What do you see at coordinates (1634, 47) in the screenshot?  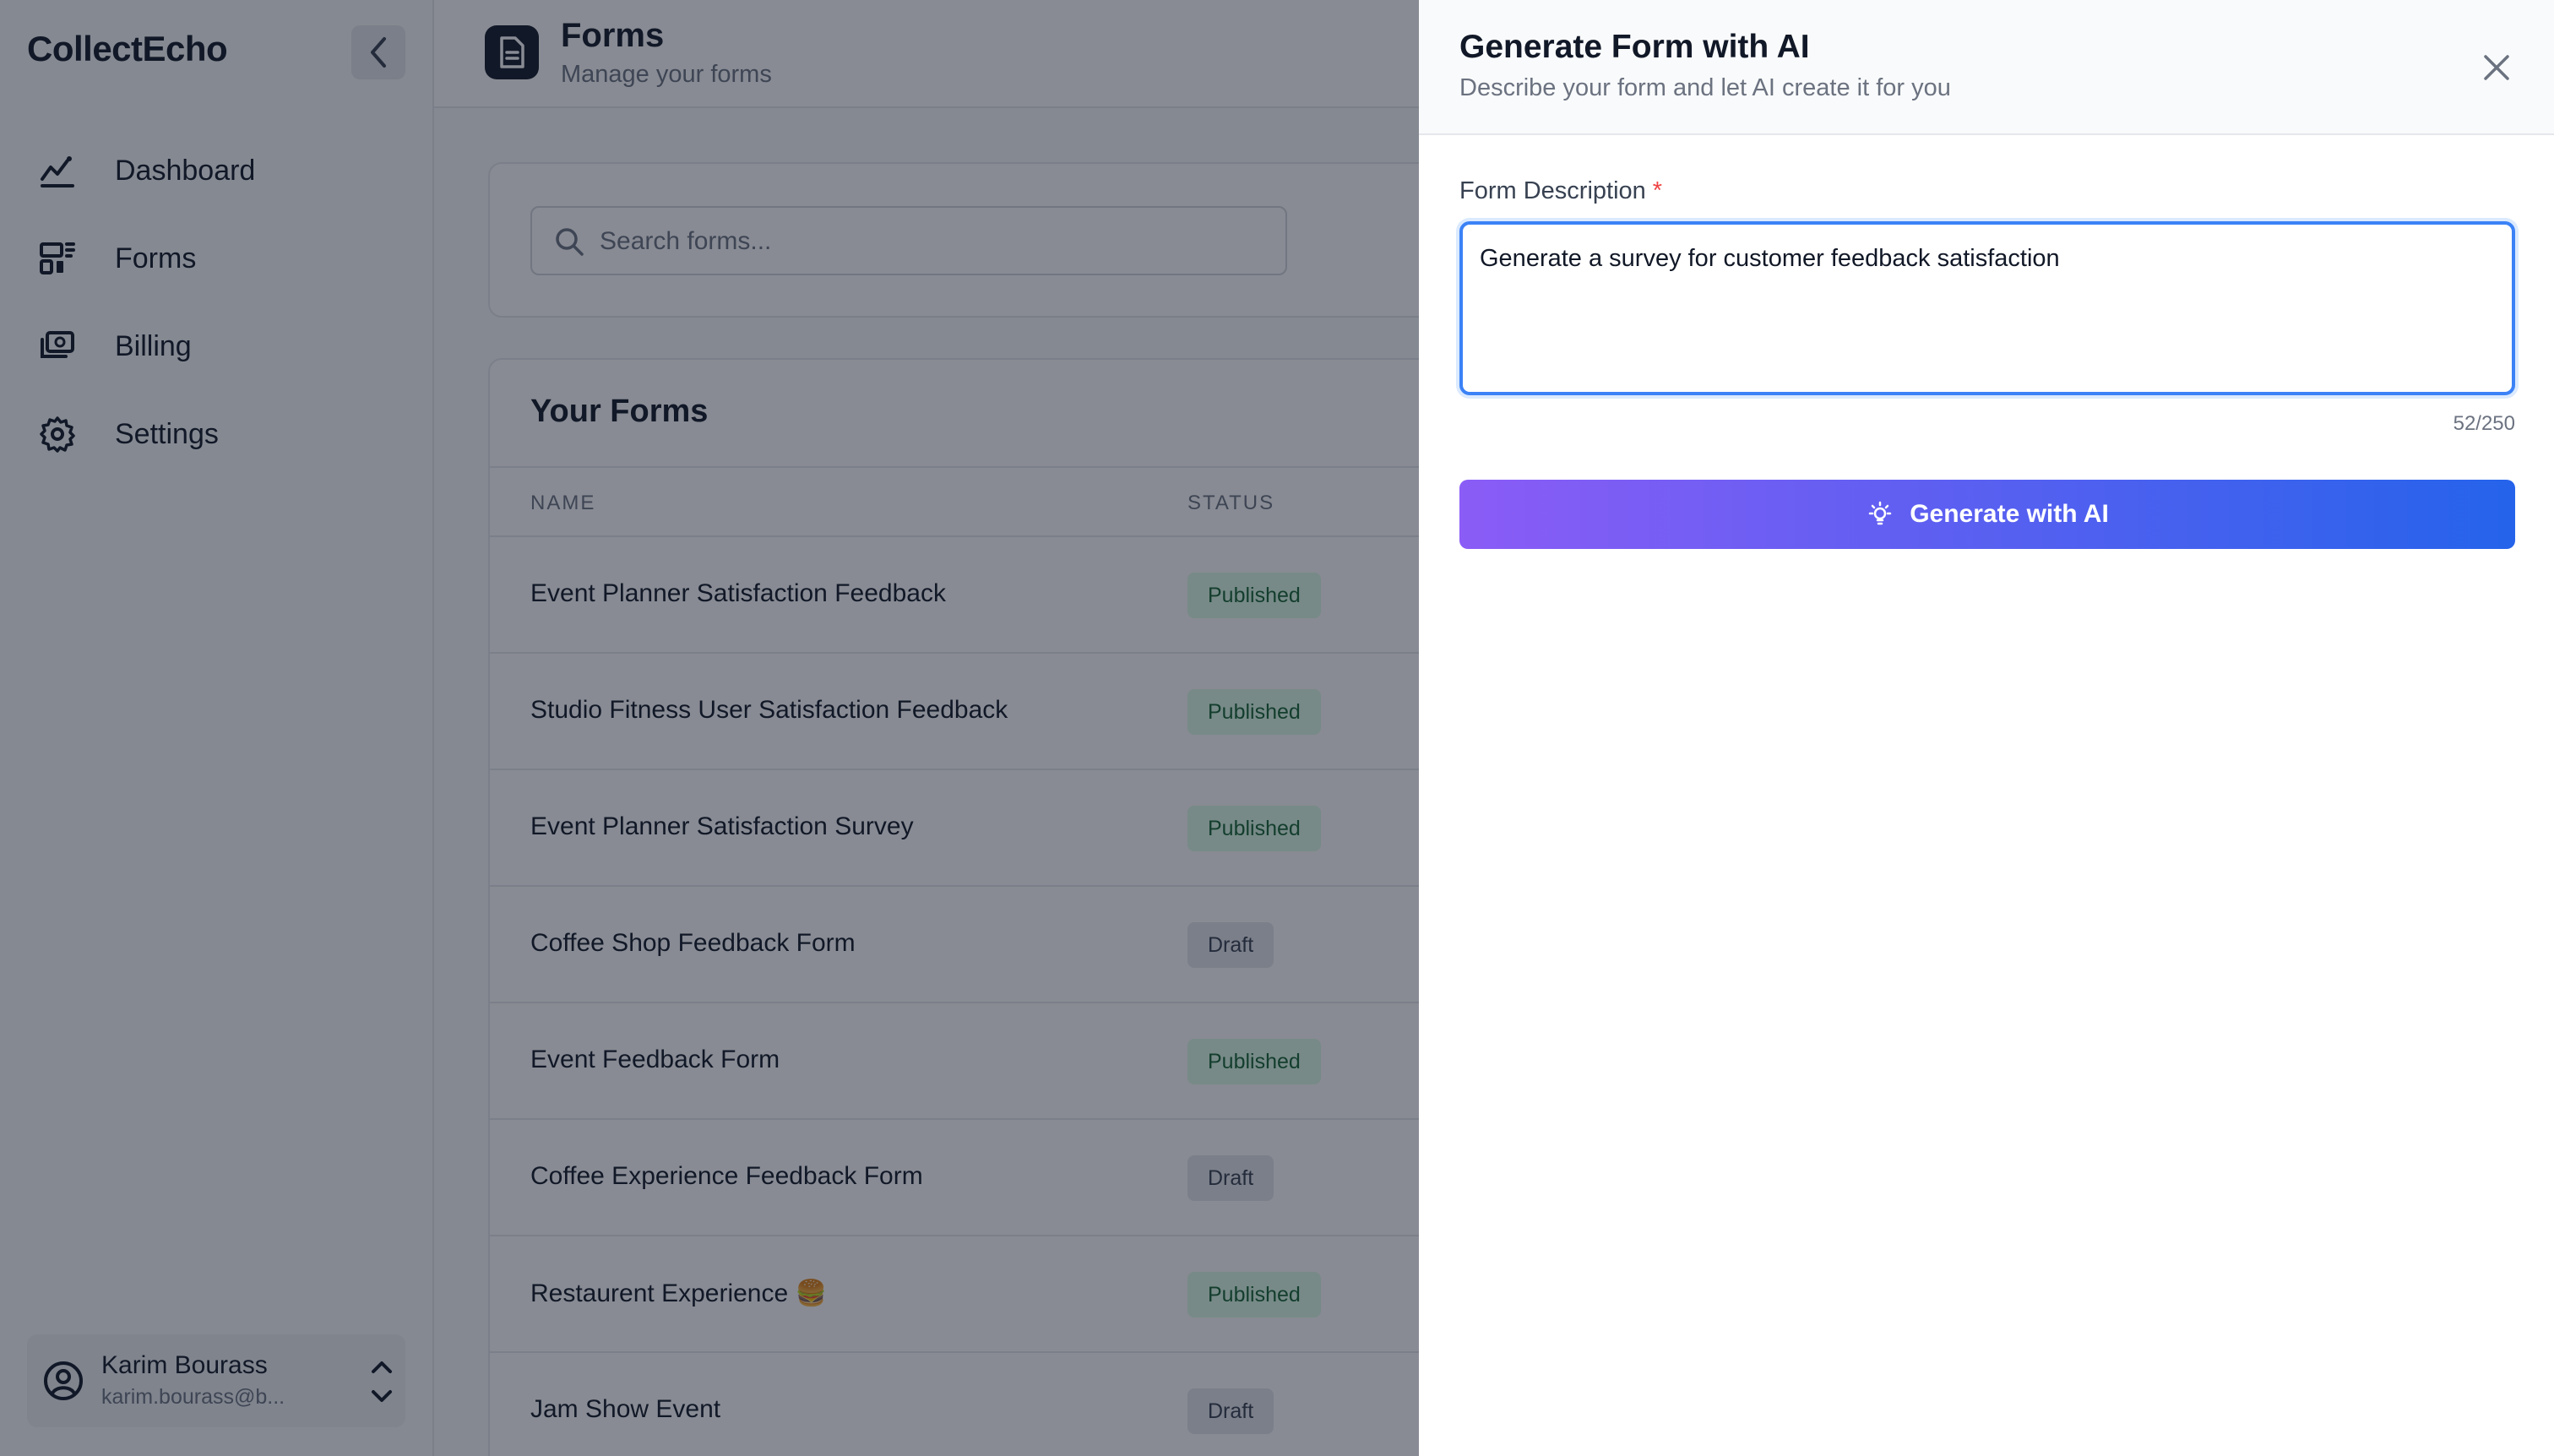 I see `panel-title: Generate Form with AI` at bounding box center [1634, 47].